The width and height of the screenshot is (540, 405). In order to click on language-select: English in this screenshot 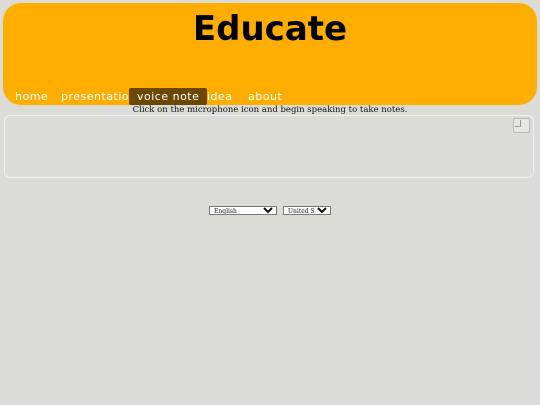, I will do `click(243, 210)`.